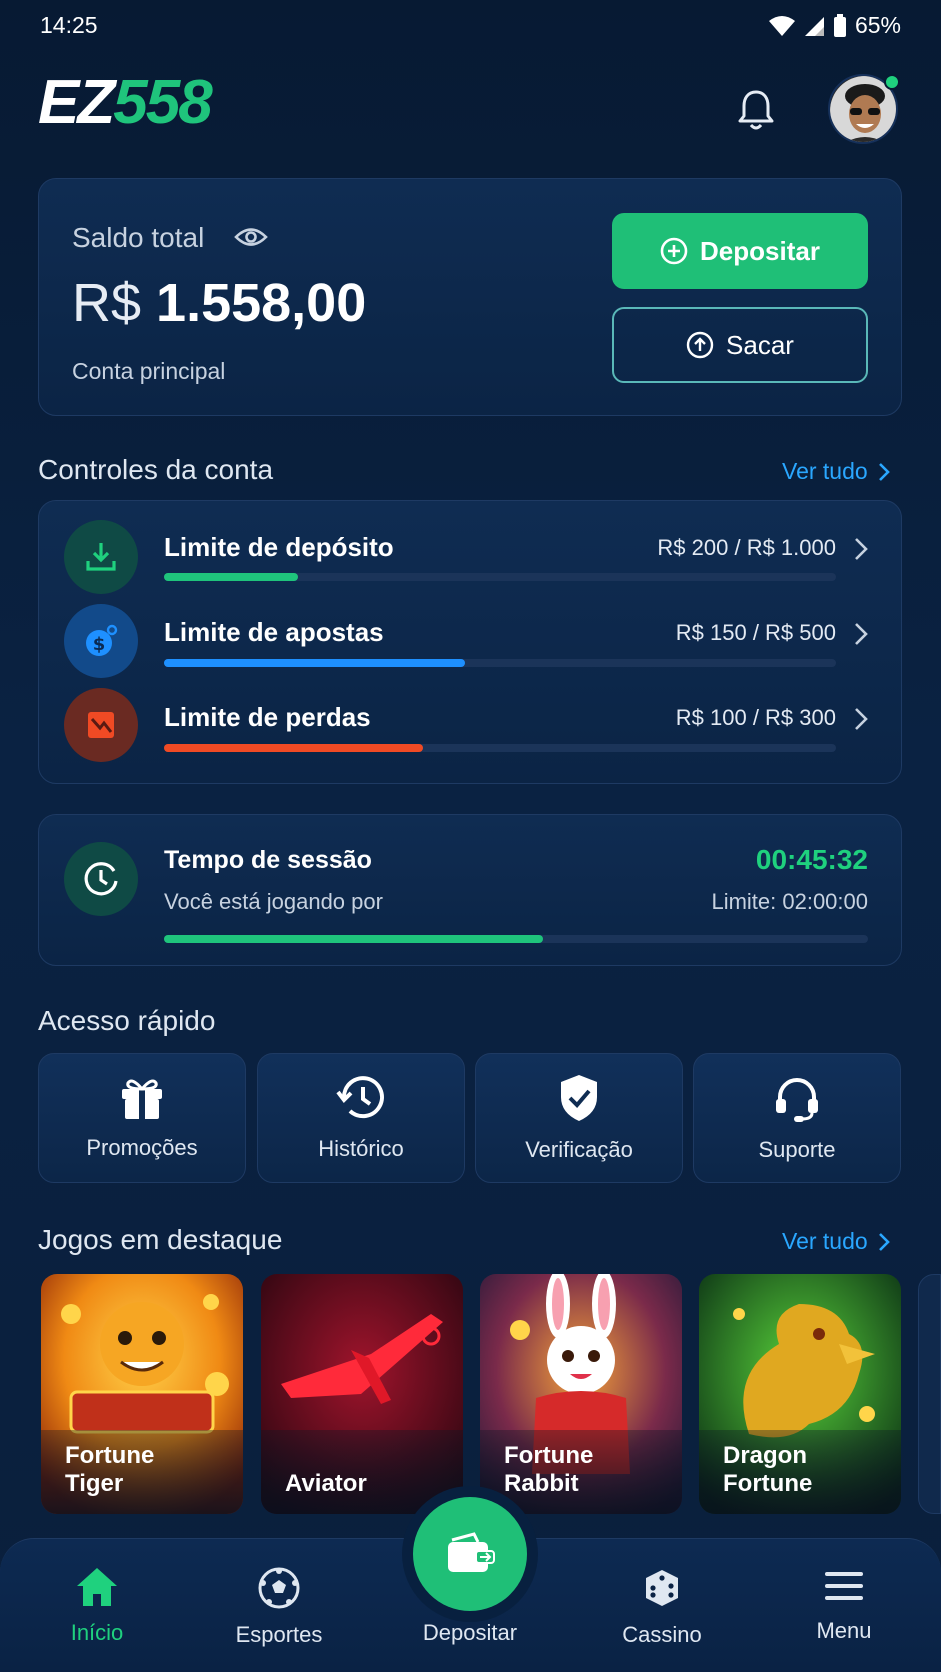 This screenshot has width=941, height=1672. I want to click on soccer-ball-icon, so click(279, 1588).